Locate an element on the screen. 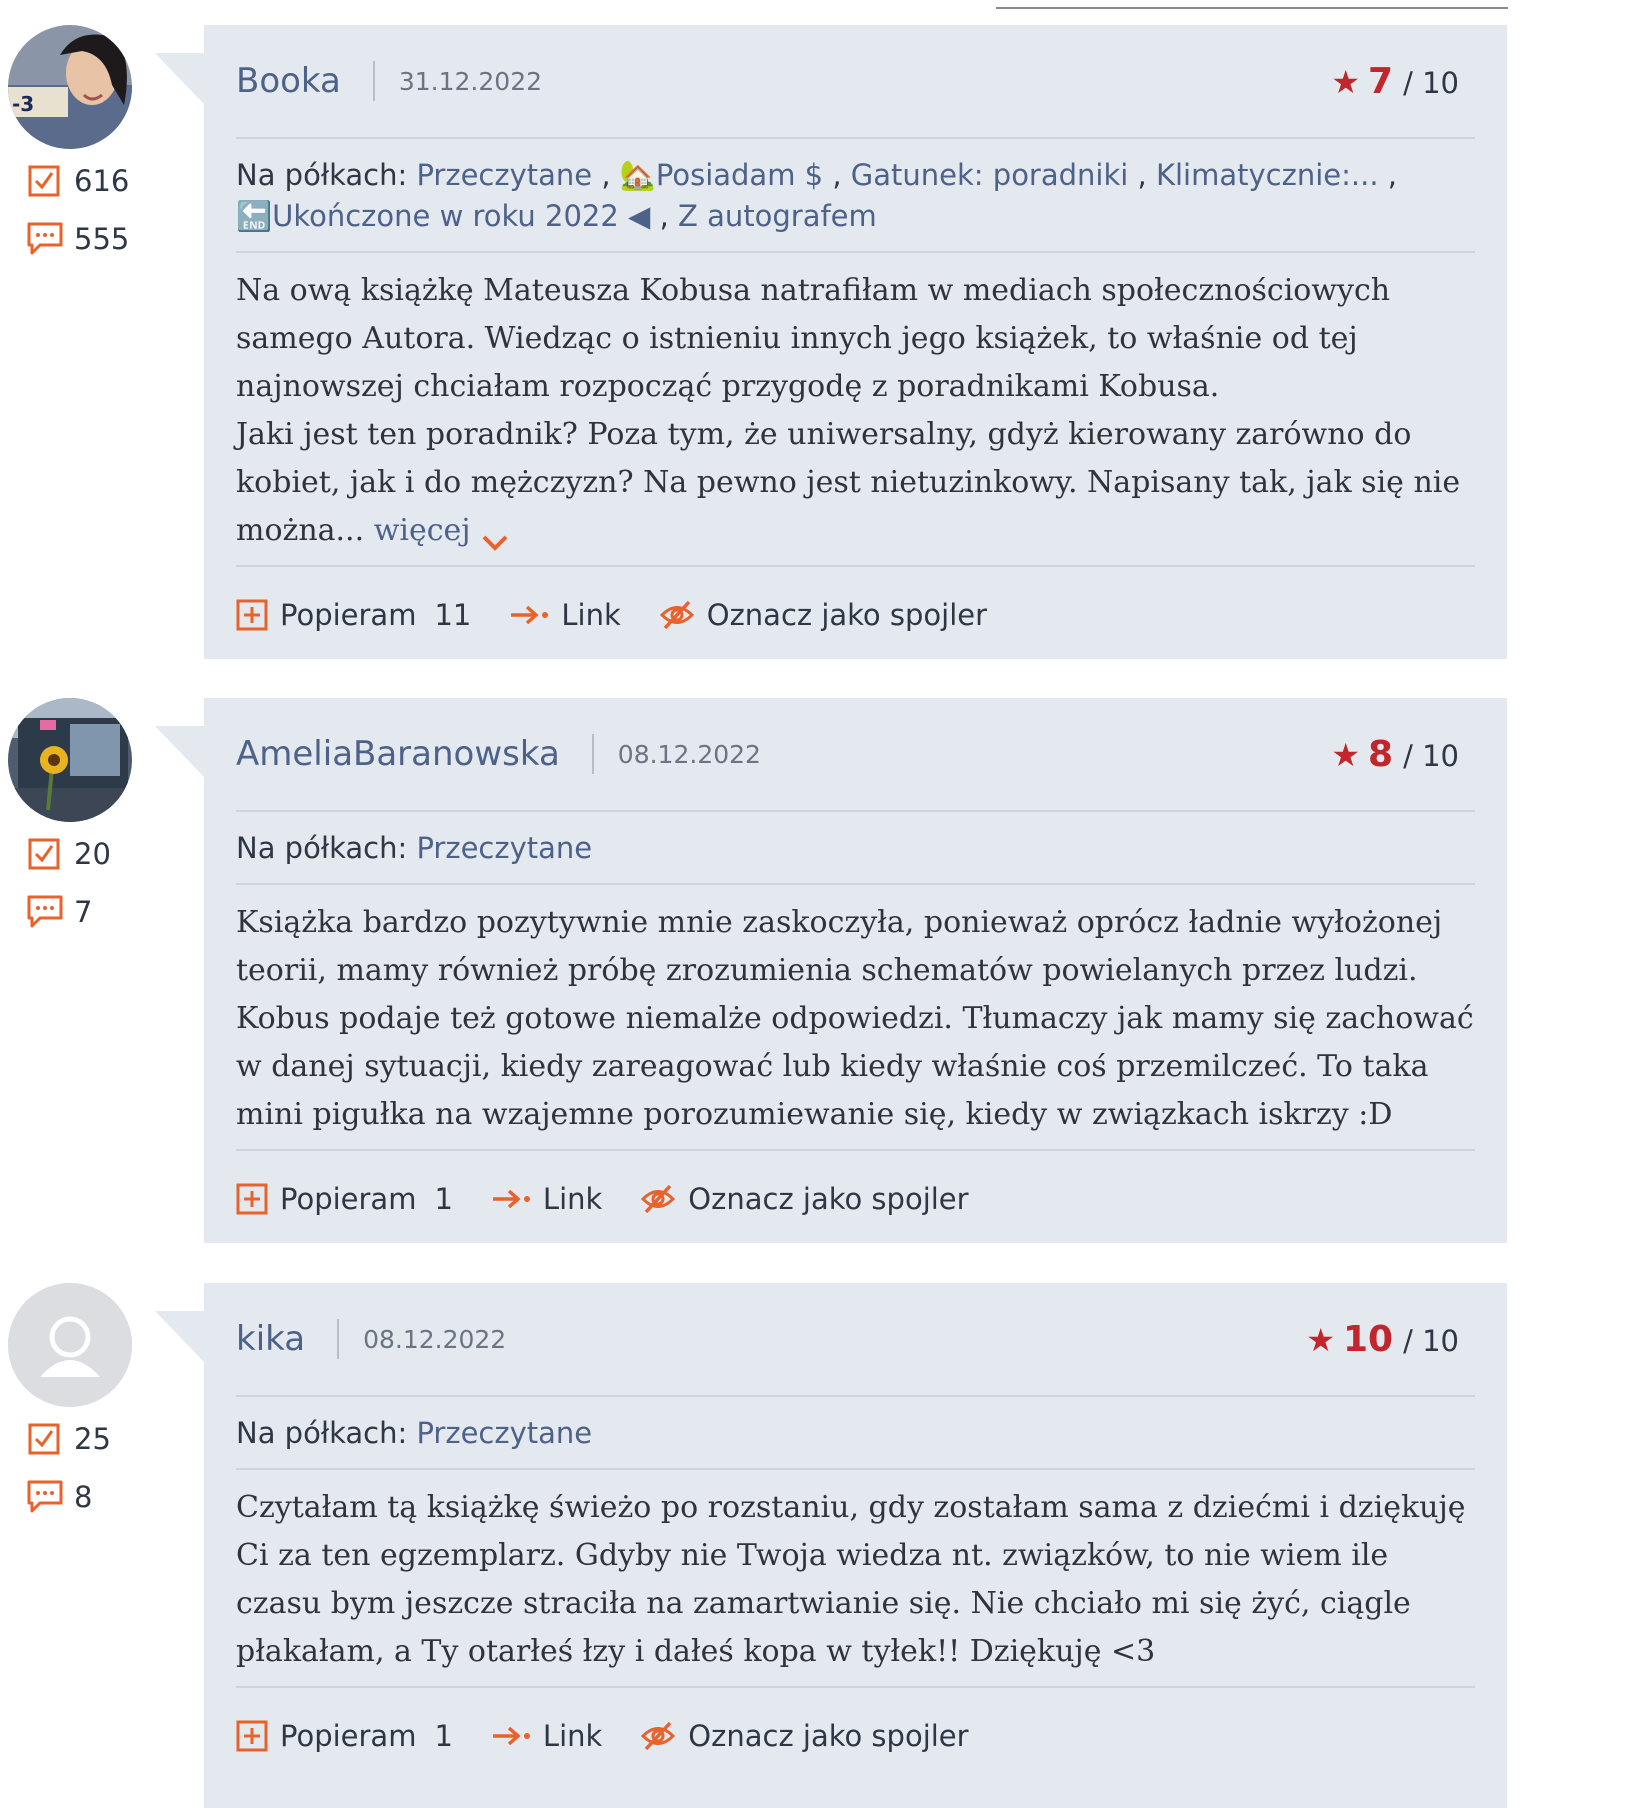 This screenshot has width=1626, height=1808. reviewer-sidebar: 25 8 is located at coordinates (70, 1400).